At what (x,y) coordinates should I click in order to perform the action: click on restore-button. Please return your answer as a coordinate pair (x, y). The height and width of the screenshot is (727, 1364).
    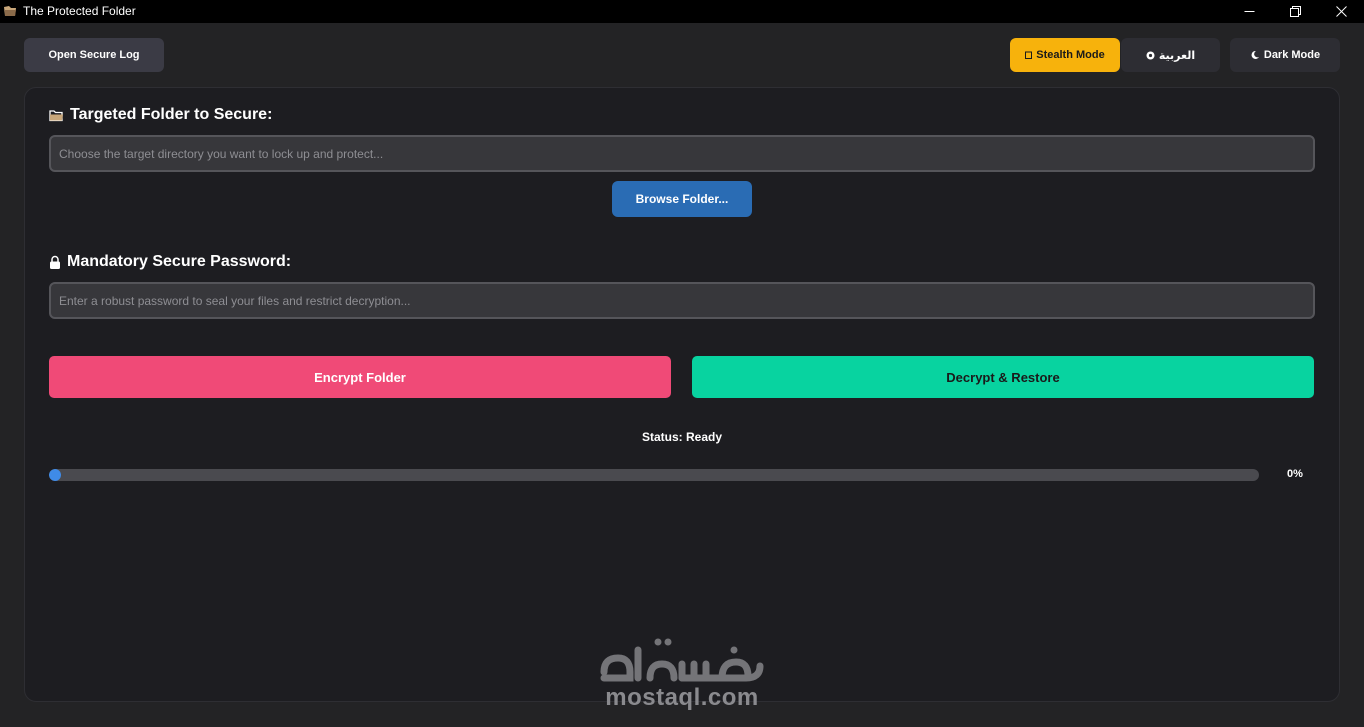
    Looking at the image, I should click on (1295, 11).